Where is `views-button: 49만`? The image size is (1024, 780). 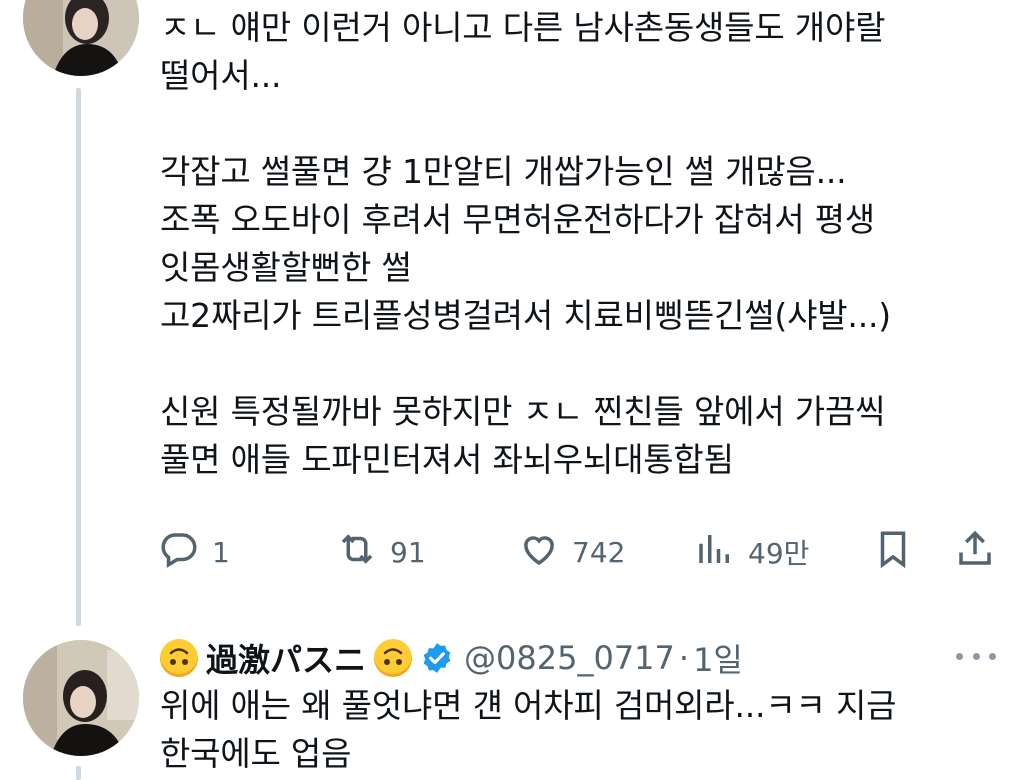
views-button: 49만 is located at coordinates (751, 552).